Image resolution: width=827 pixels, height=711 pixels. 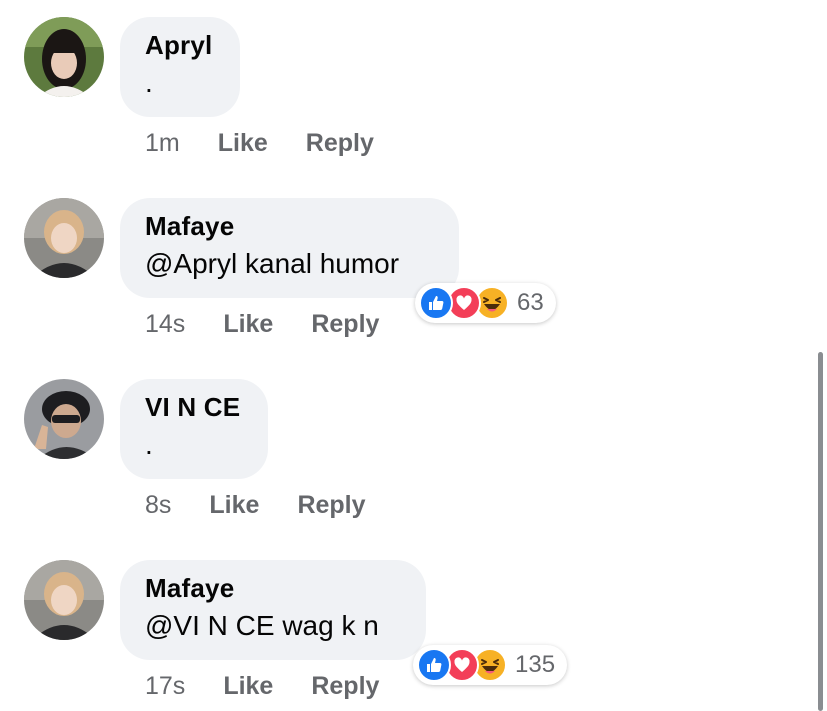 What do you see at coordinates (194, 429) in the screenshot?
I see `comment-bubble: VI N CE .` at bounding box center [194, 429].